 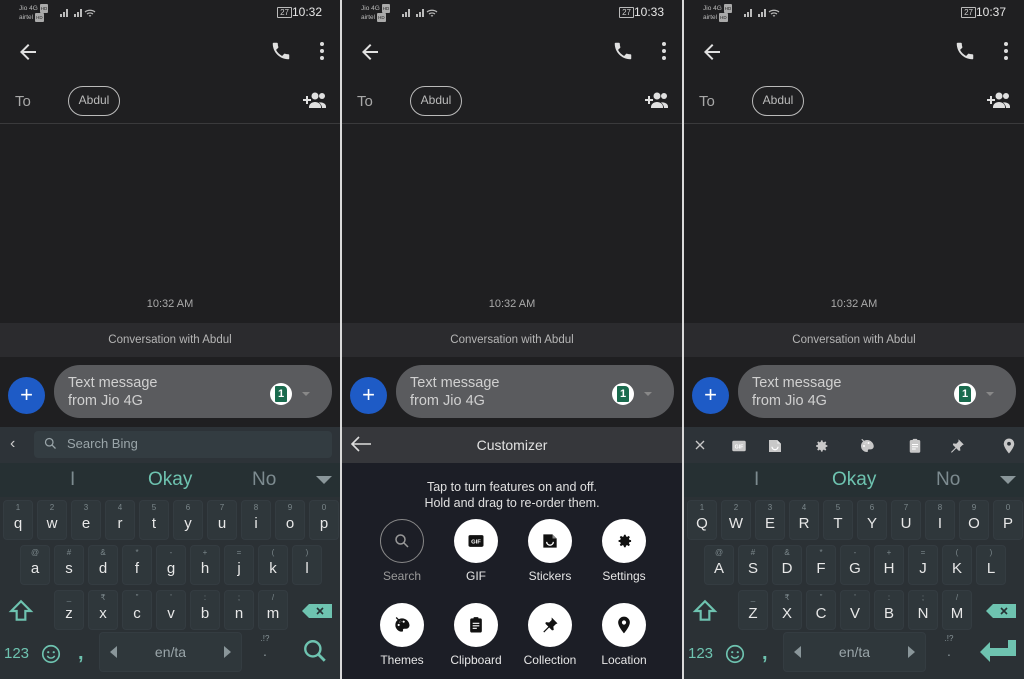 What do you see at coordinates (239, 565) in the screenshot?
I see `key-j: = j` at bounding box center [239, 565].